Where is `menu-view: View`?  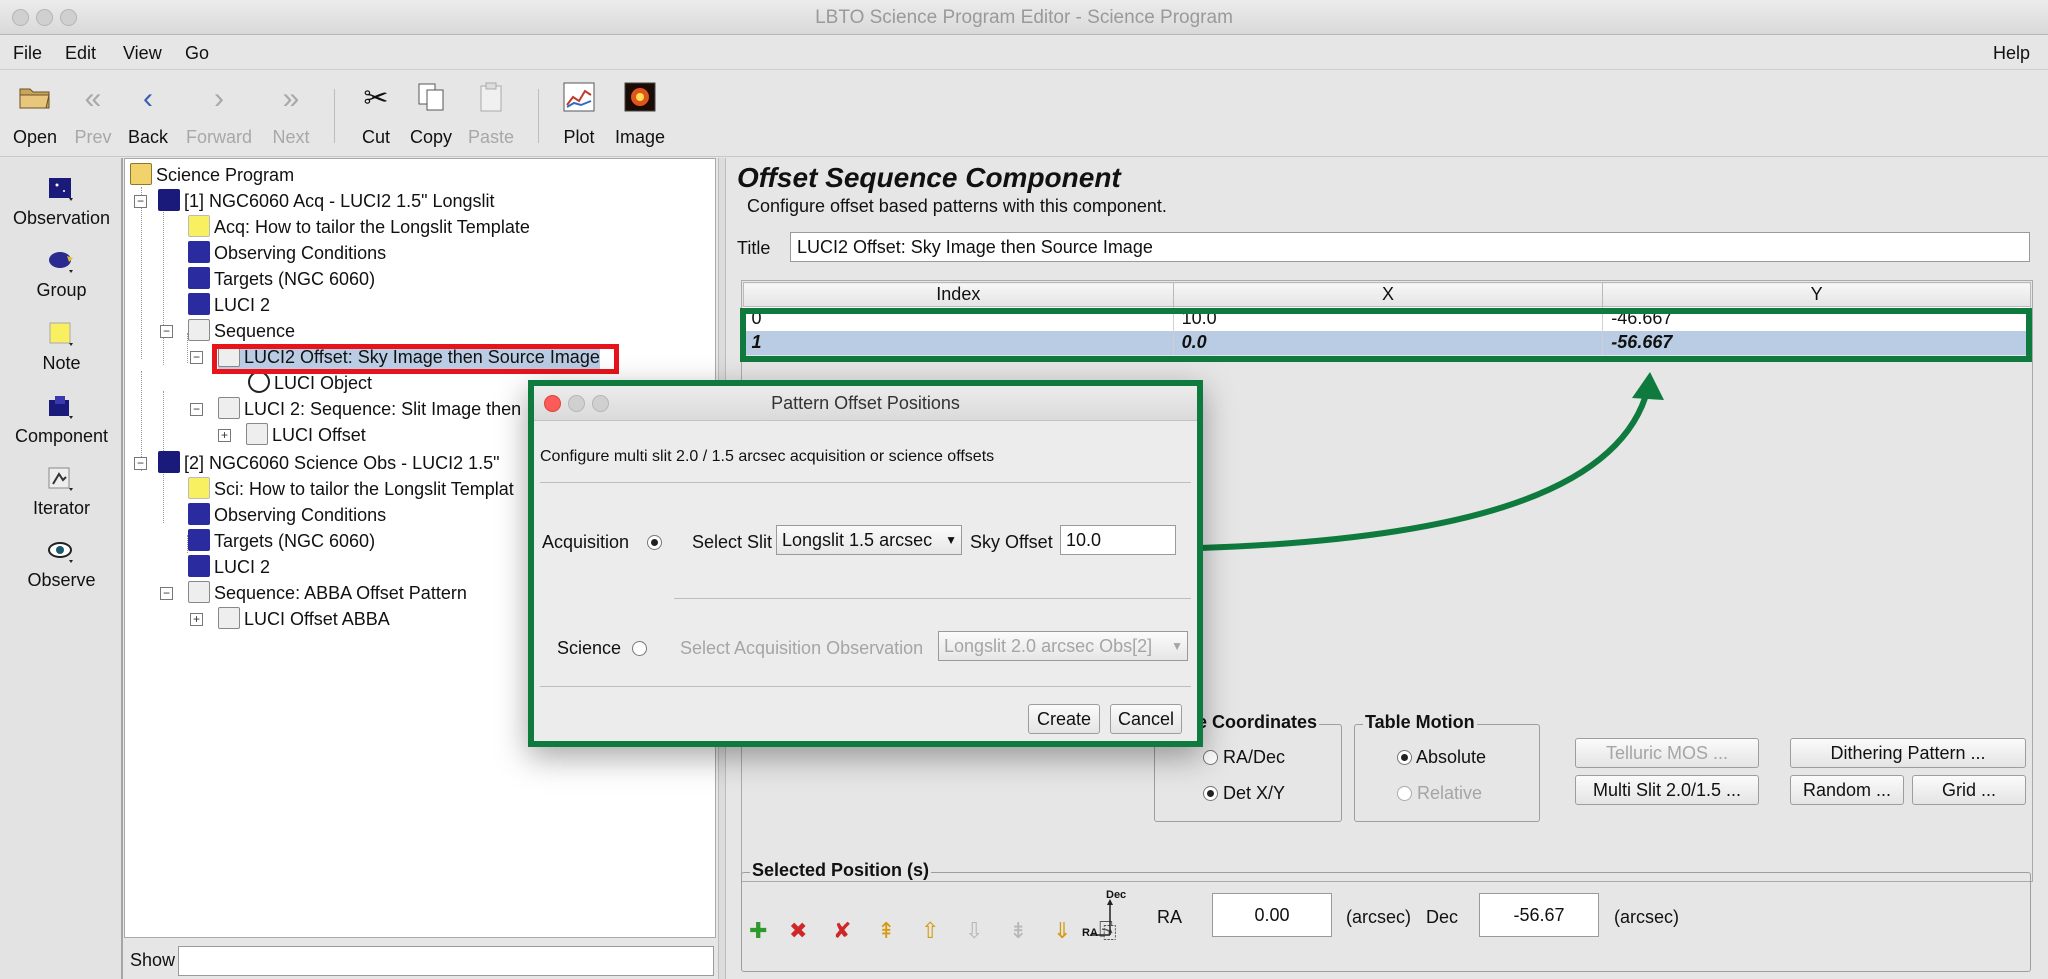
menu-view: View is located at coordinates (142, 53).